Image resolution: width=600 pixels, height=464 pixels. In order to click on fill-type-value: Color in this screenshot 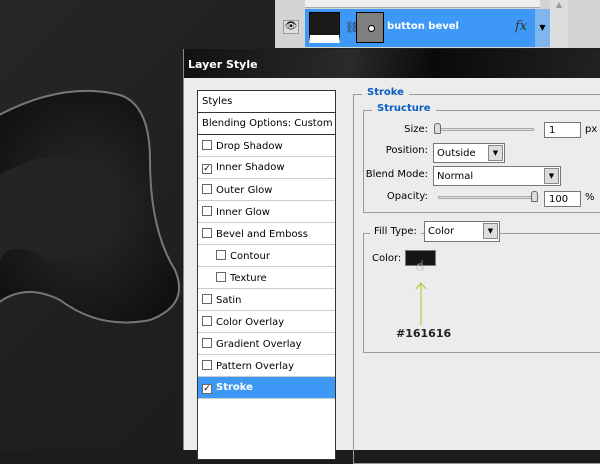, I will do `click(441, 231)`.